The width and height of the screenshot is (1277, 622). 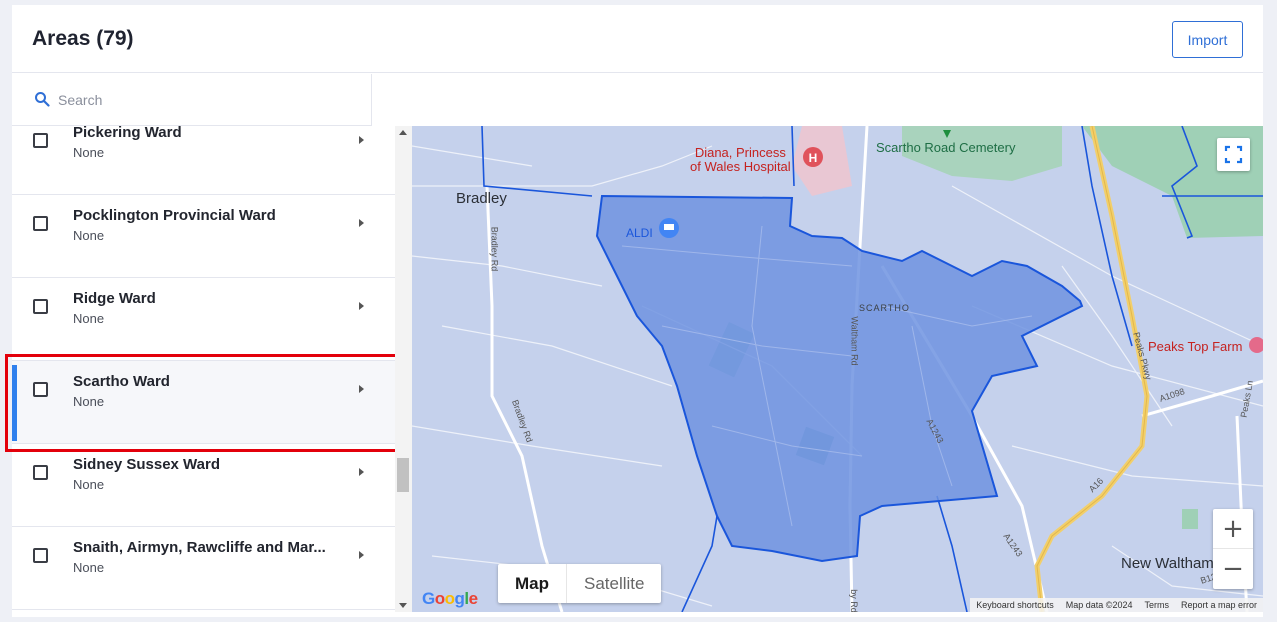 What do you see at coordinates (1207, 39) in the screenshot?
I see `import-button: Import` at bounding box center [1207, 39].